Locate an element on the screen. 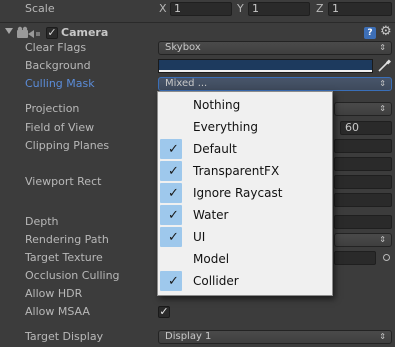 The image size is (395, 347). object-picker-icon is located at coordinates (386, 257).